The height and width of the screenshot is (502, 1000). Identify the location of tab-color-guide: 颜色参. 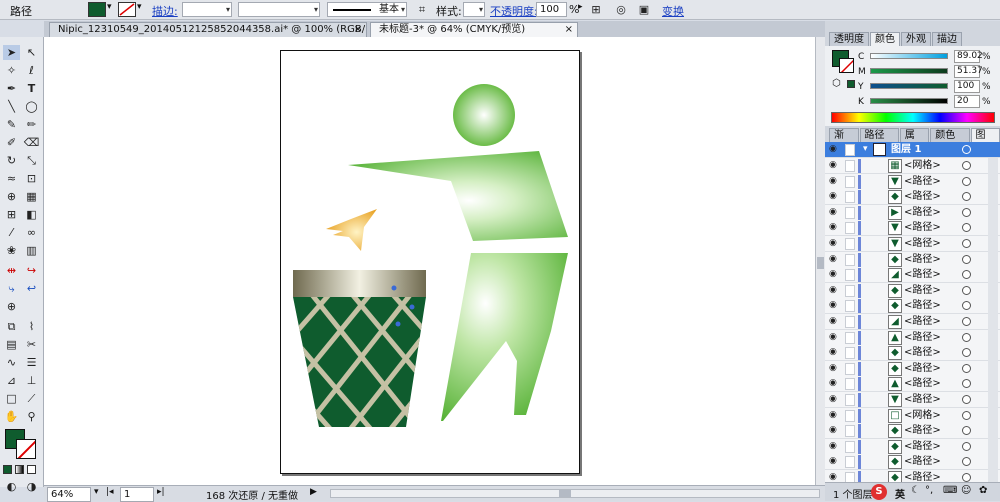
(949, 135).